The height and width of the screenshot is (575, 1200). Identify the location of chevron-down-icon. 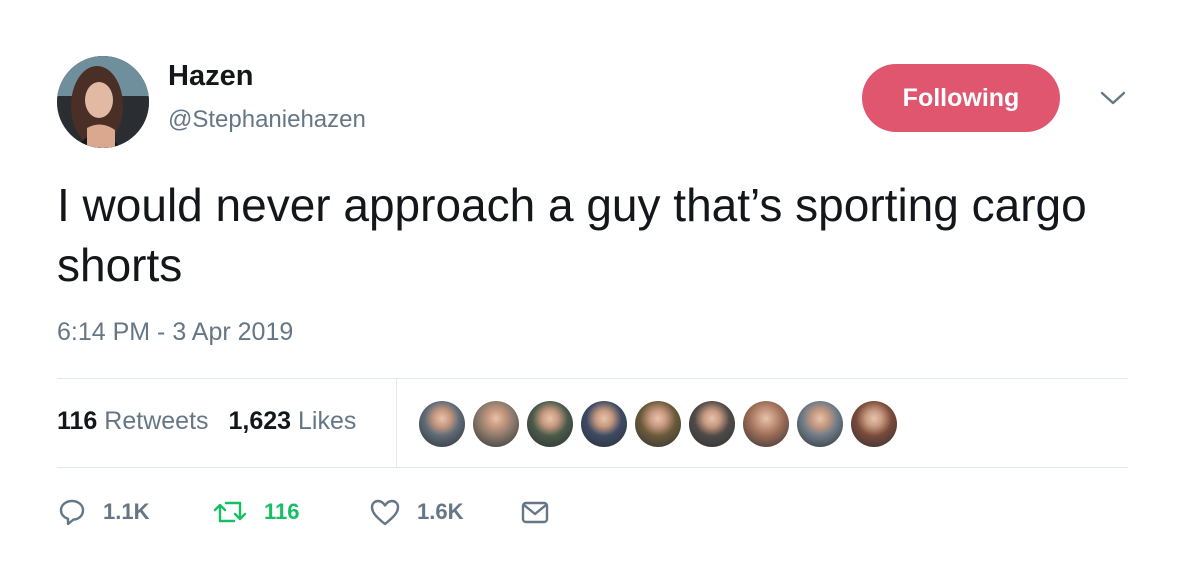
(1113, 98).